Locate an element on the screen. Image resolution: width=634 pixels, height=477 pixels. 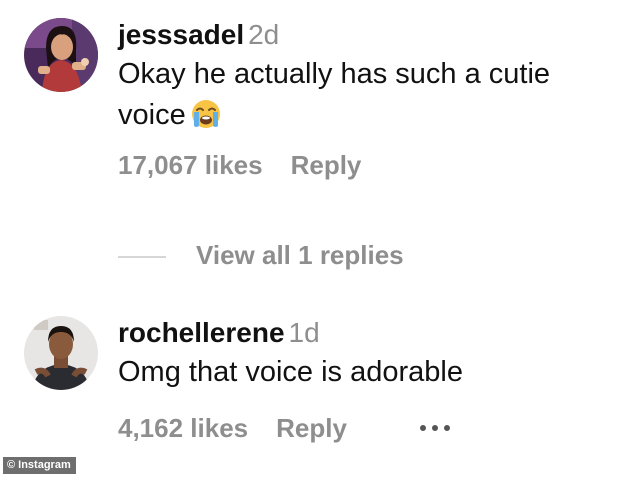
username: rochellerene is located at coordinates (201, 332).